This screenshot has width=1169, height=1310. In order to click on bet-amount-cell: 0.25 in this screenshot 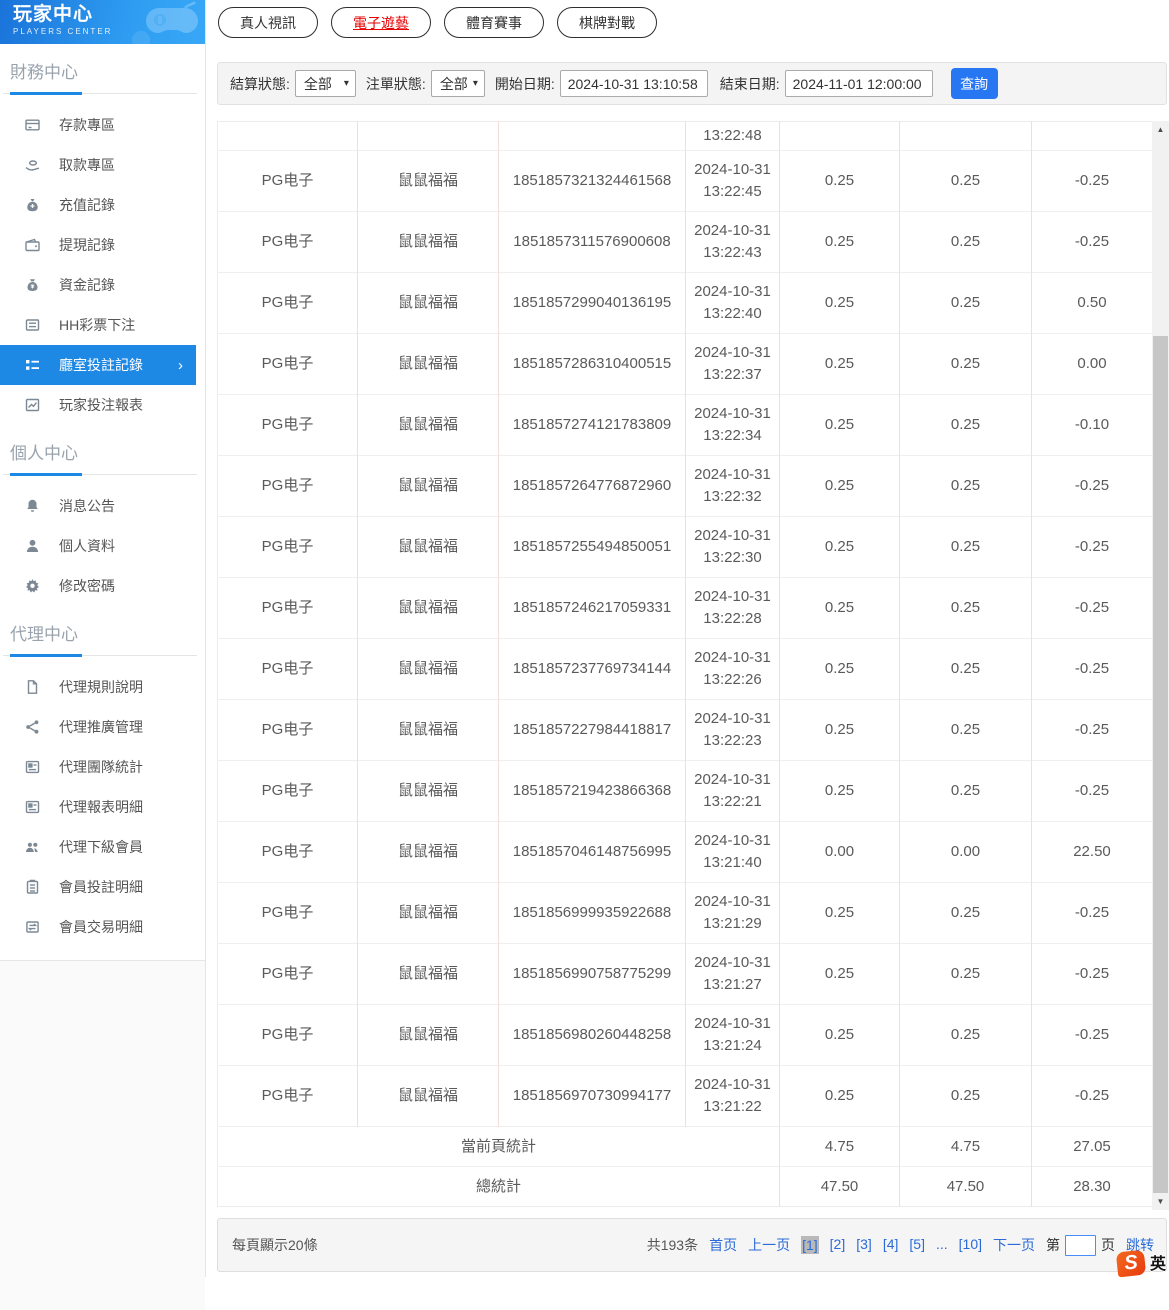, I will do `click(839, 181)`.